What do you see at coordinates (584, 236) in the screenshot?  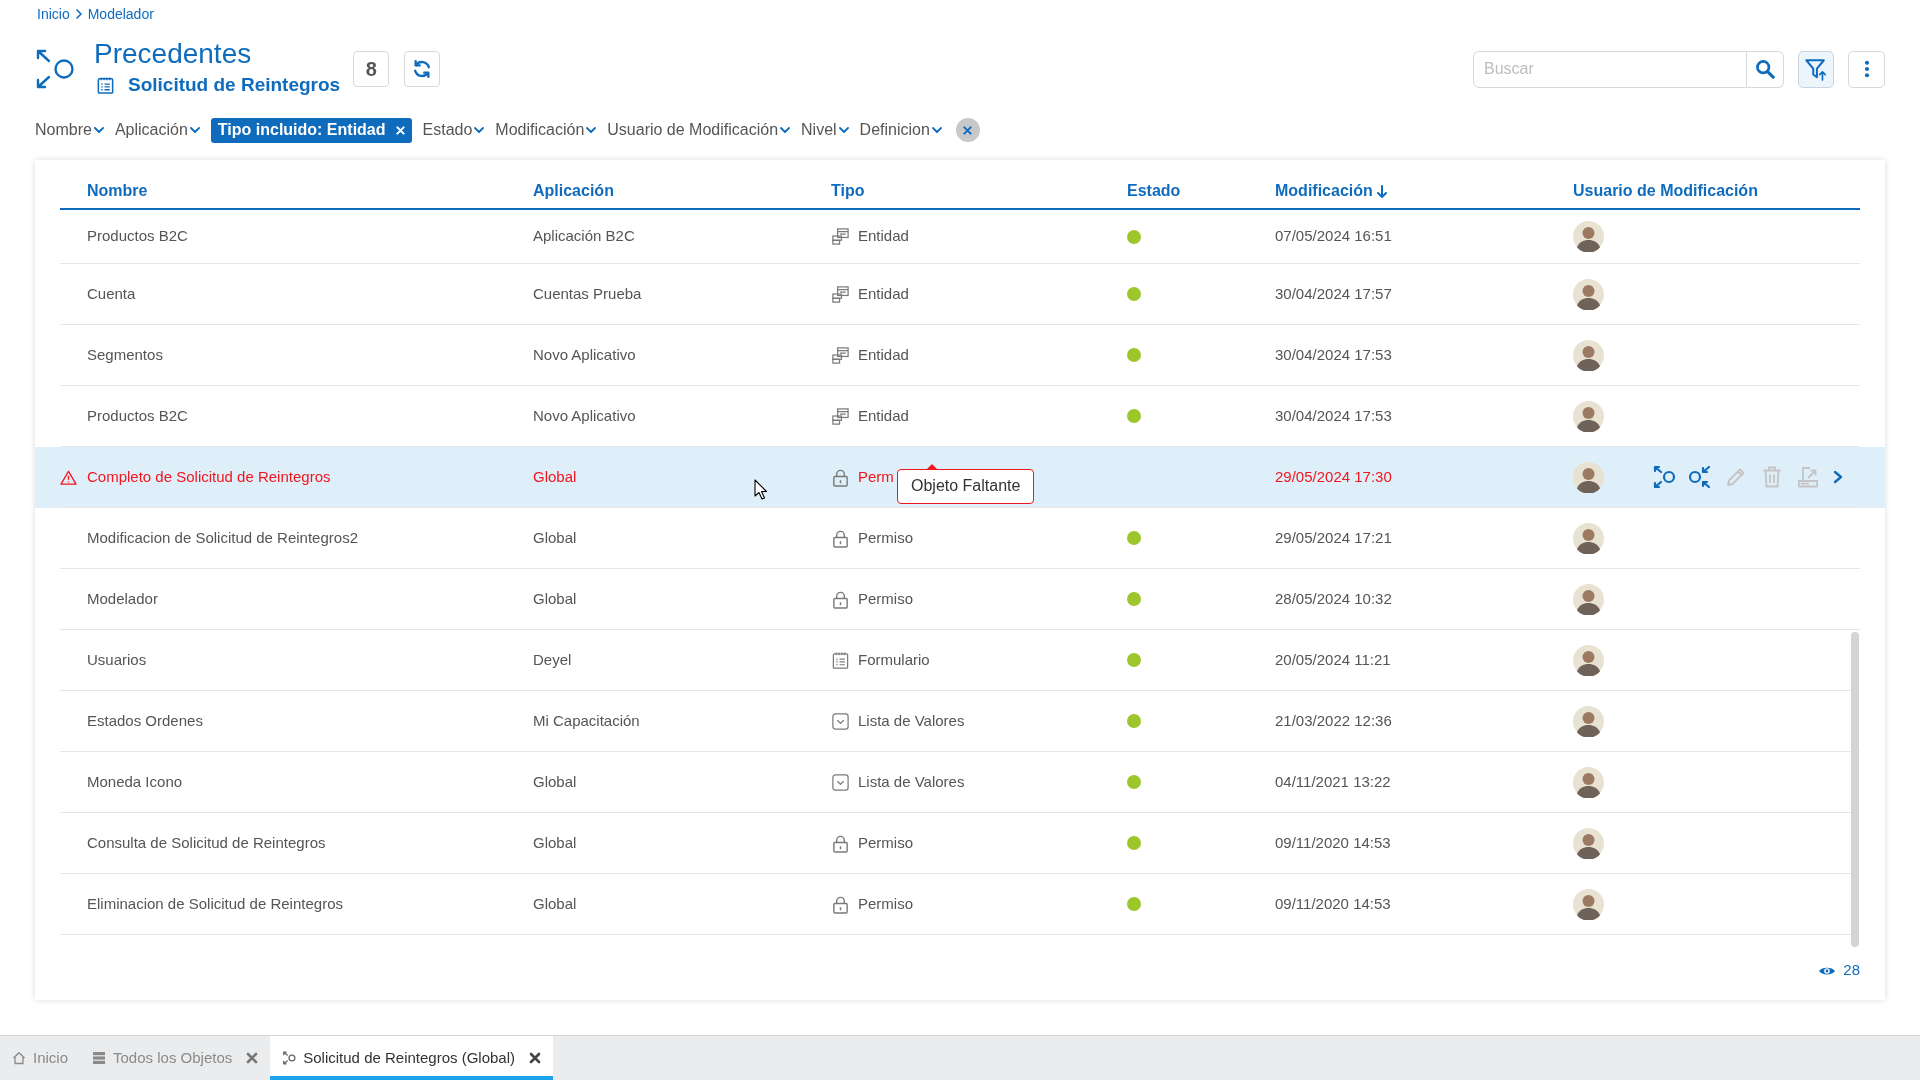 I see `application-name: Aplicación B2C` at bounding box center [584, 236].